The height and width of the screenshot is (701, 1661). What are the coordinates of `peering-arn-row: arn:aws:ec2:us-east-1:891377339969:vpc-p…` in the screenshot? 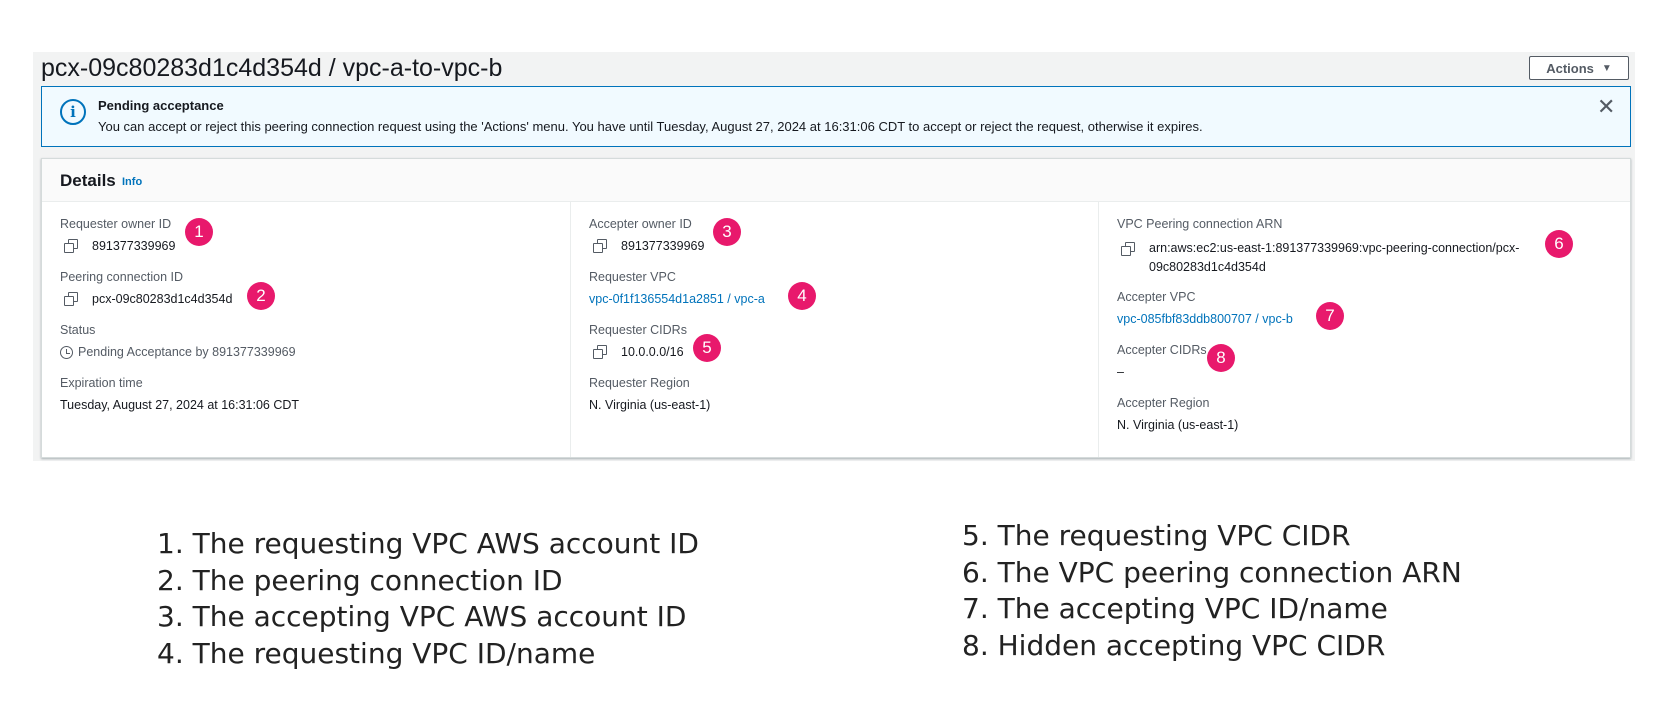 It's located at (1334, 258).